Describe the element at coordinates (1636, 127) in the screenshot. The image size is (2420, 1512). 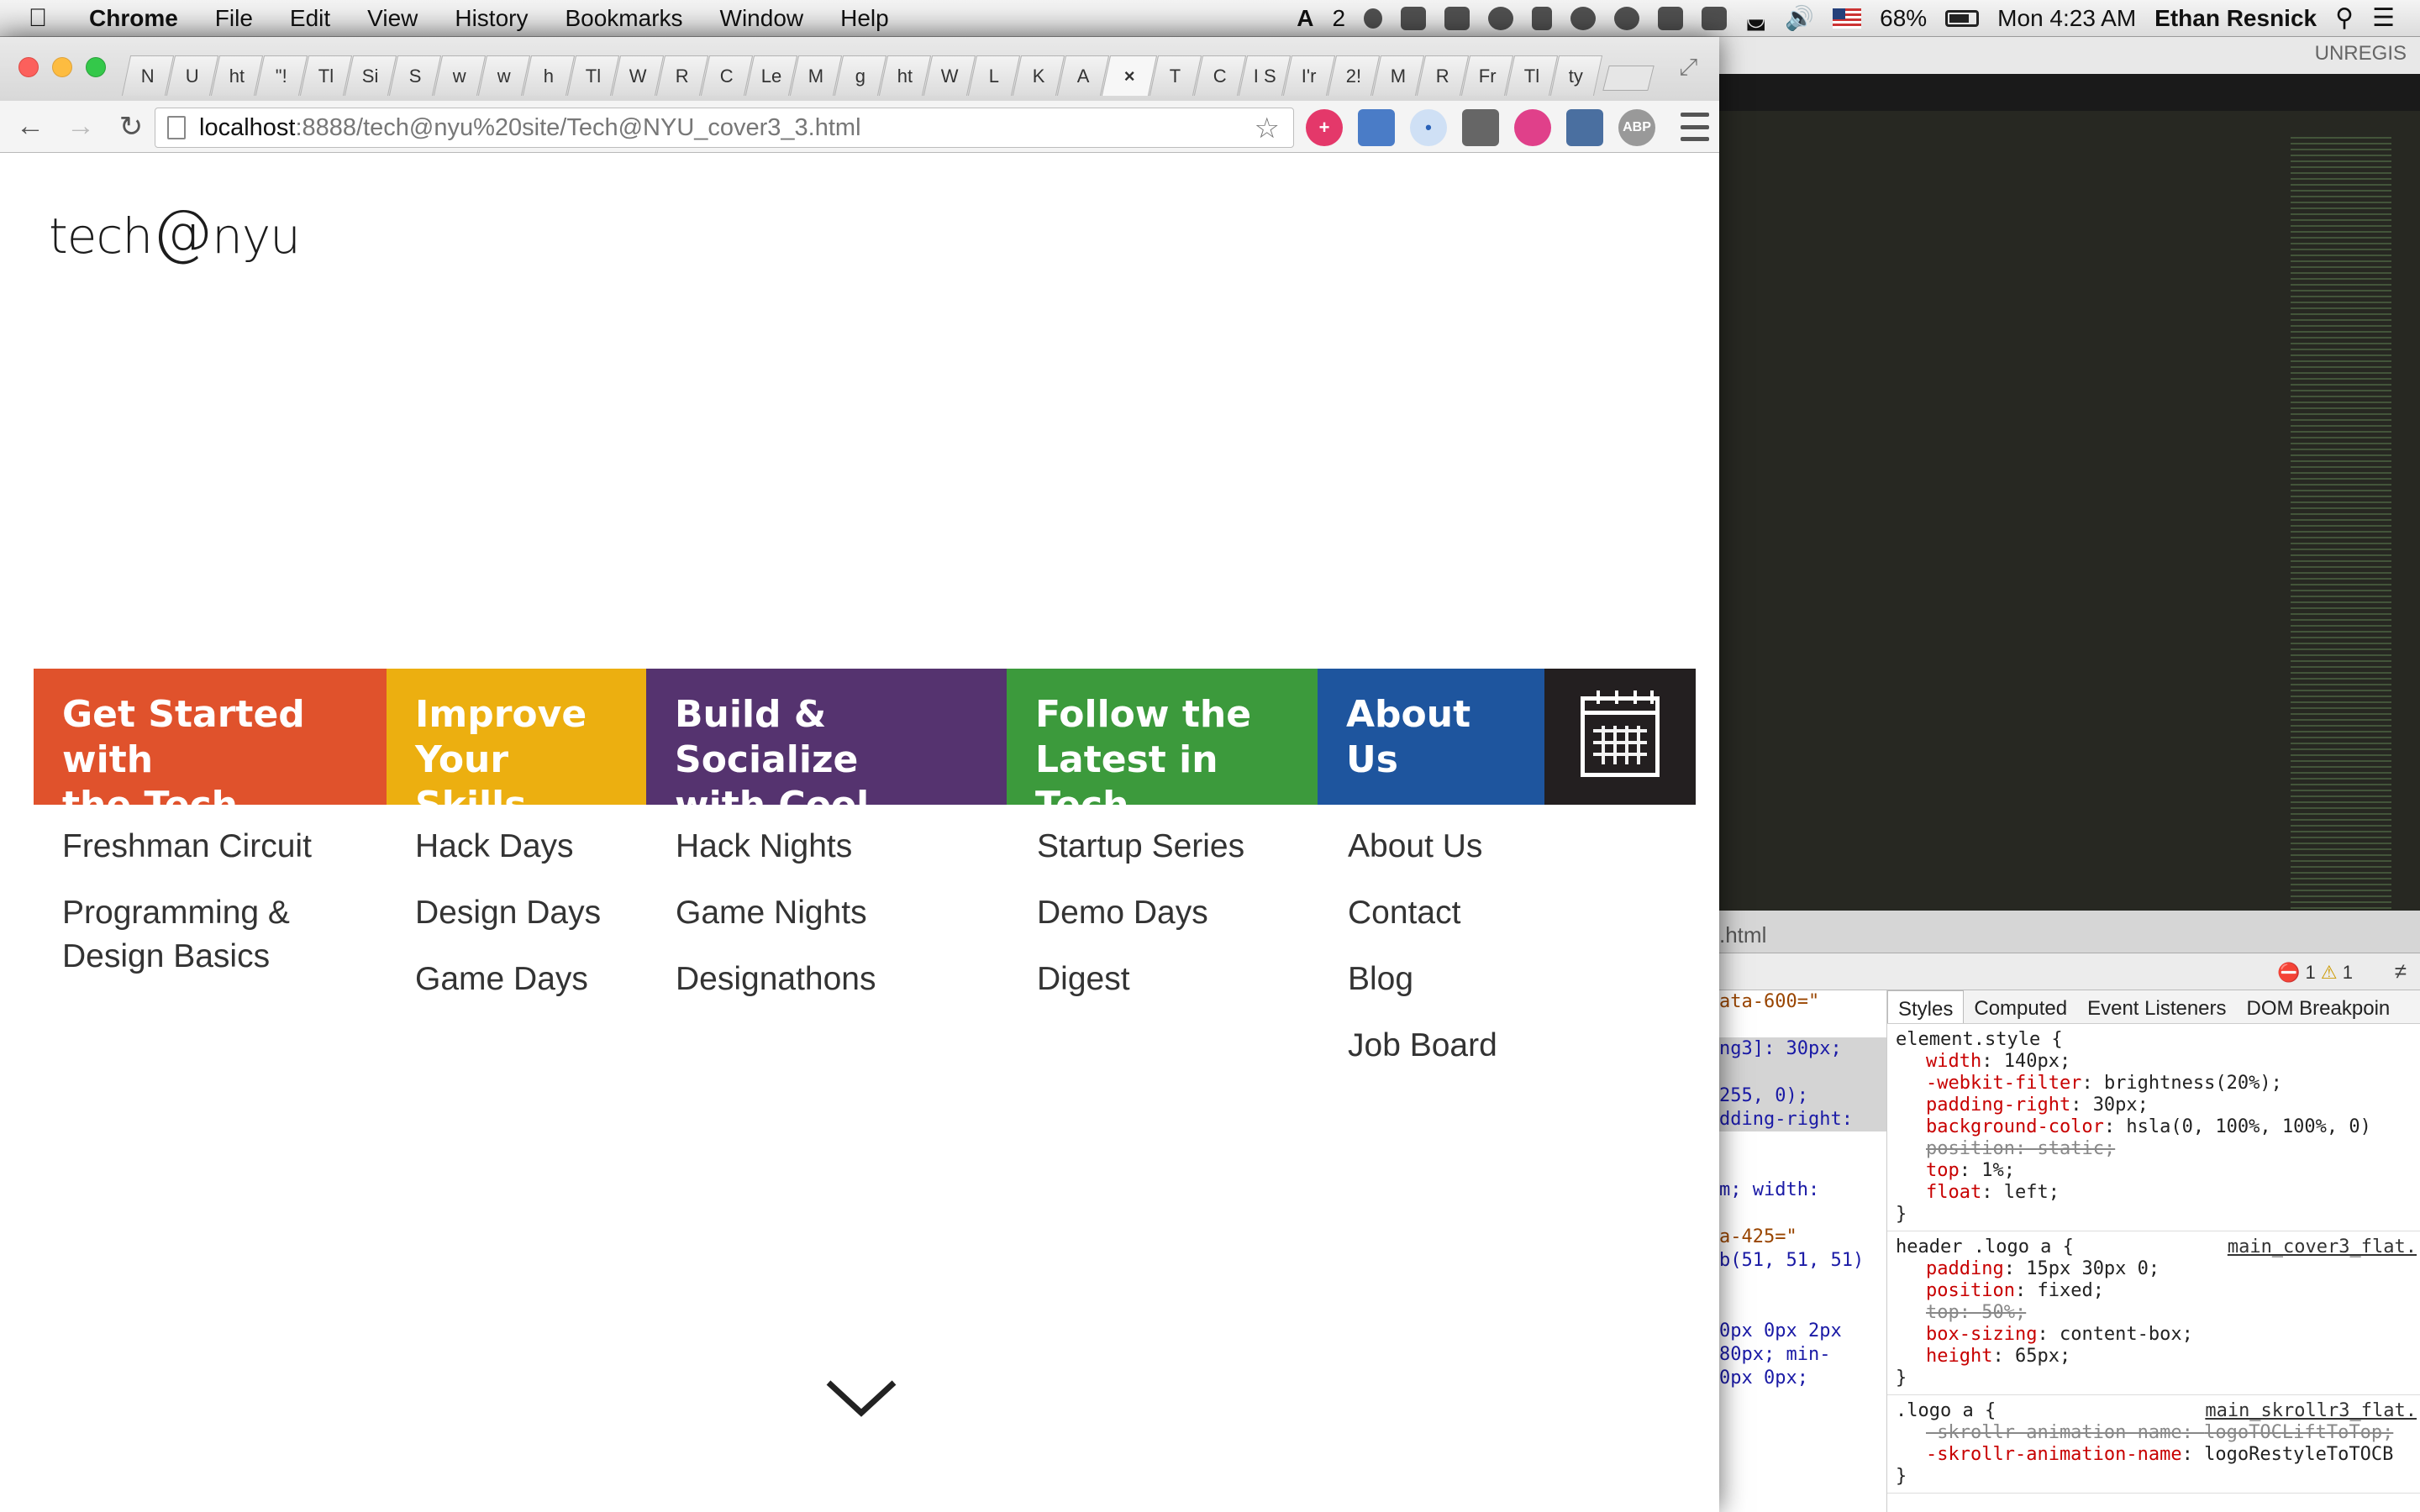
I see `adblock-plus-icon: ABP` at that location.